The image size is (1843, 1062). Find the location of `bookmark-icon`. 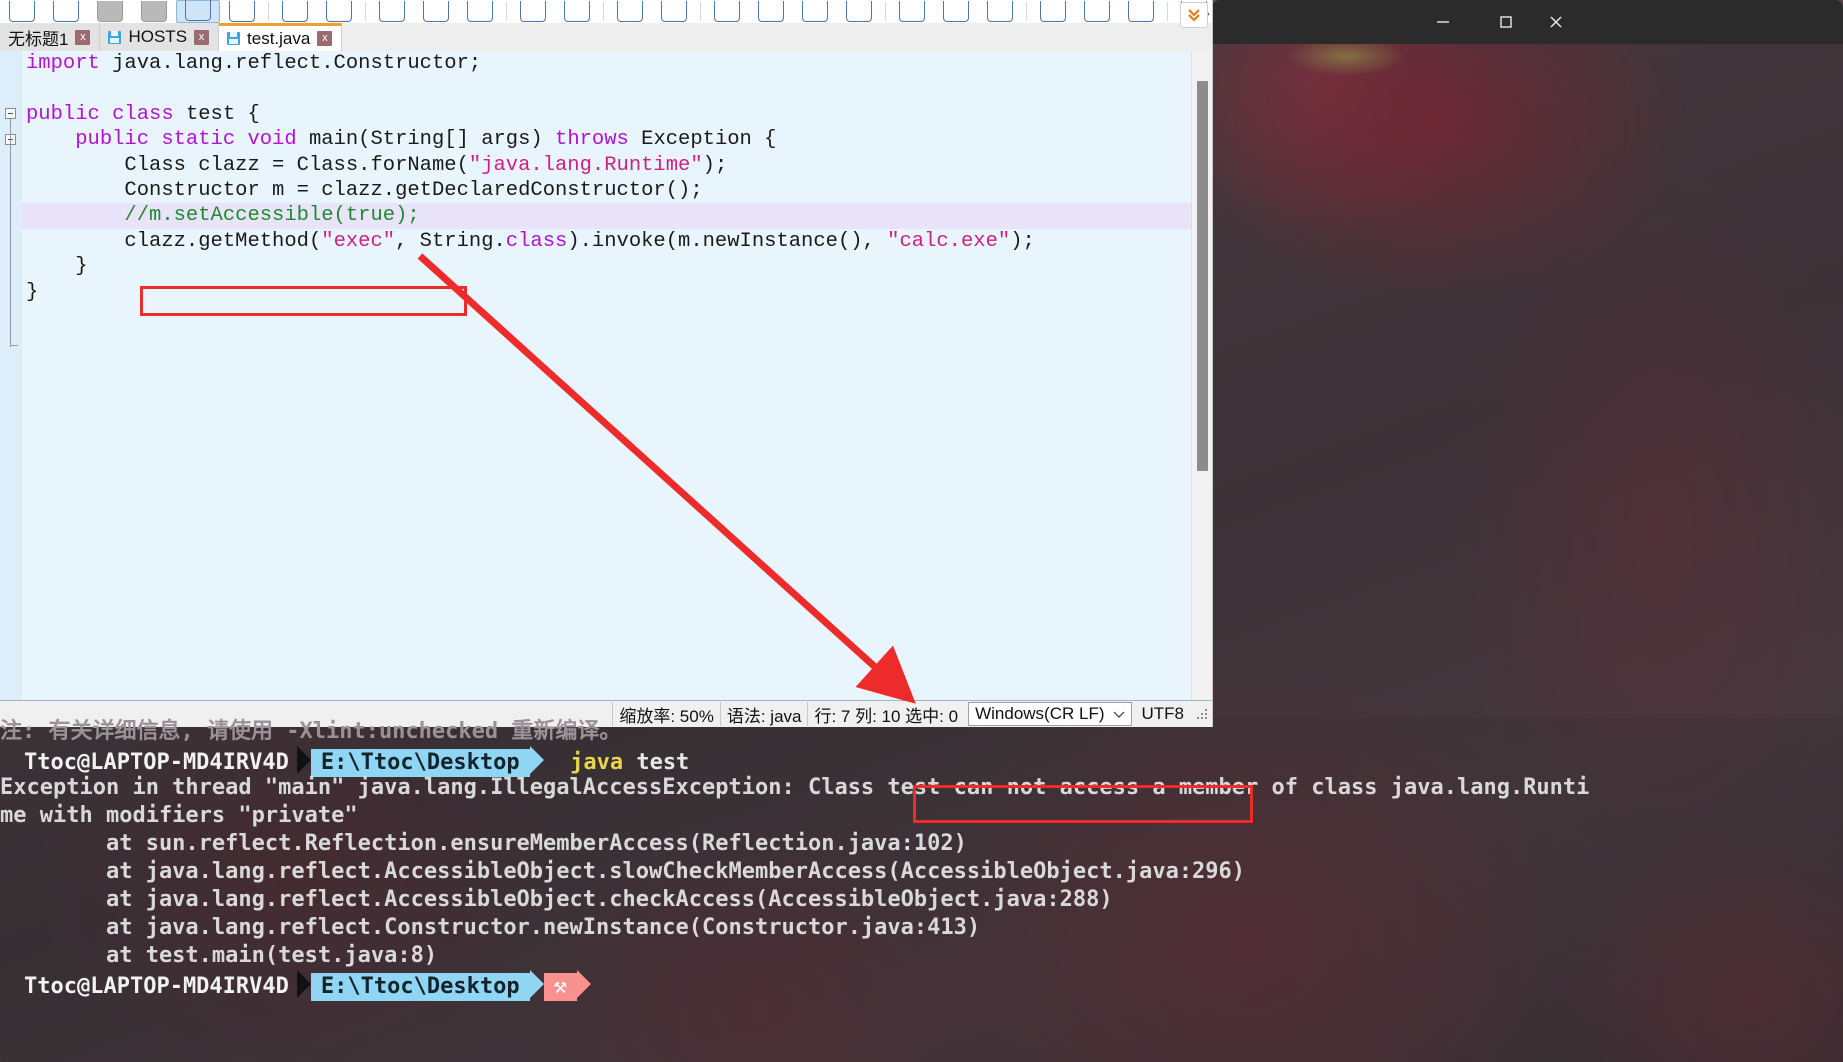

bookmark-icon is located at coordinates (480, 11).